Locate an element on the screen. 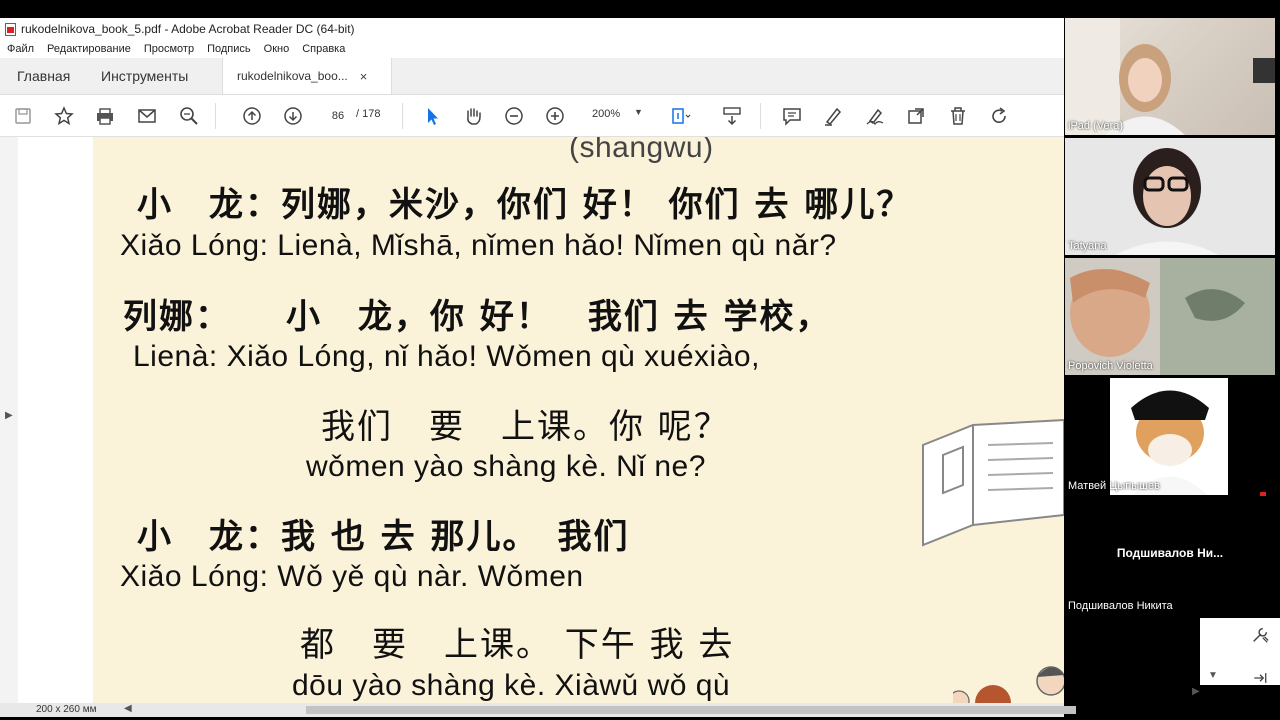 Image resolution: width=1280 pixels, height=720 pixels. bookmark-button is located at coordinates (64, 116).